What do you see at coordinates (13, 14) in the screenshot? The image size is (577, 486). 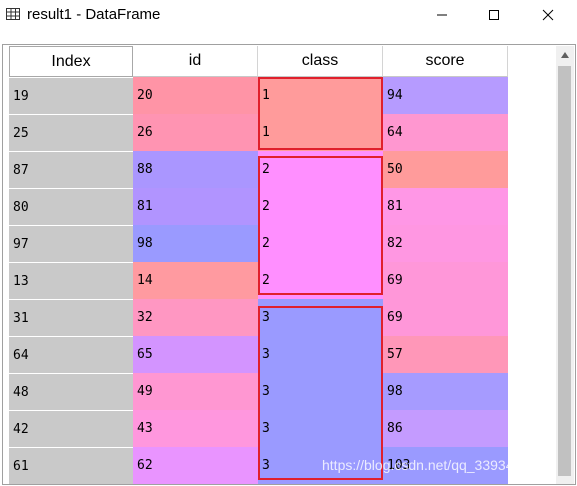 I see `table-grid-icon` at bounding box center [13, 14].